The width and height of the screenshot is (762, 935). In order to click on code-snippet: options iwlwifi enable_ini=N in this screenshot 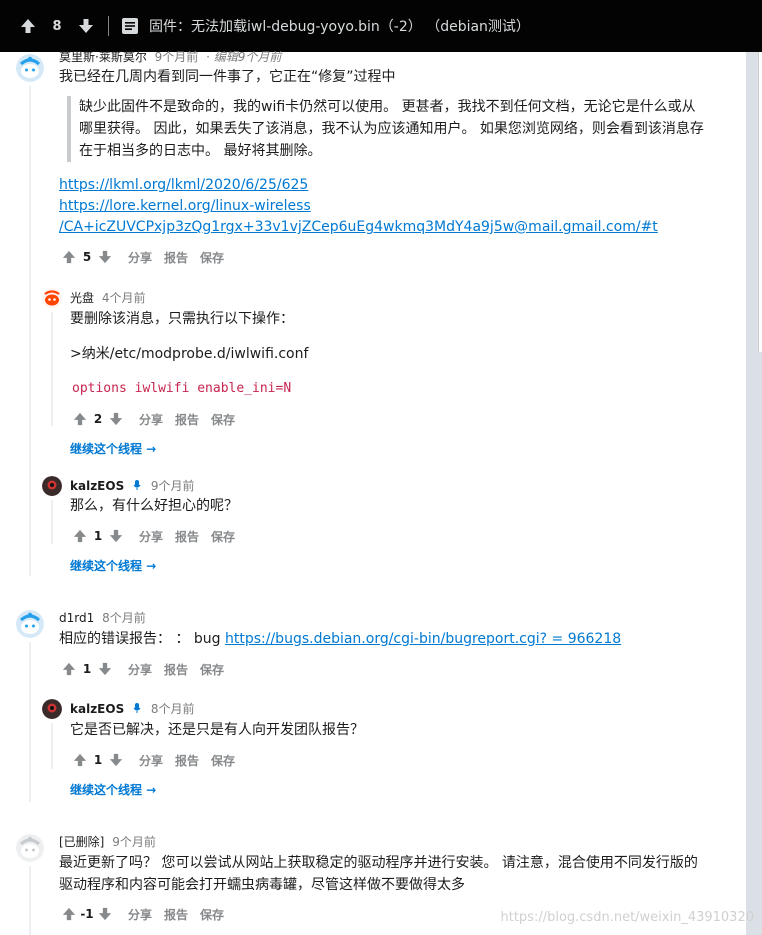, I will do `click(182, 388)`.